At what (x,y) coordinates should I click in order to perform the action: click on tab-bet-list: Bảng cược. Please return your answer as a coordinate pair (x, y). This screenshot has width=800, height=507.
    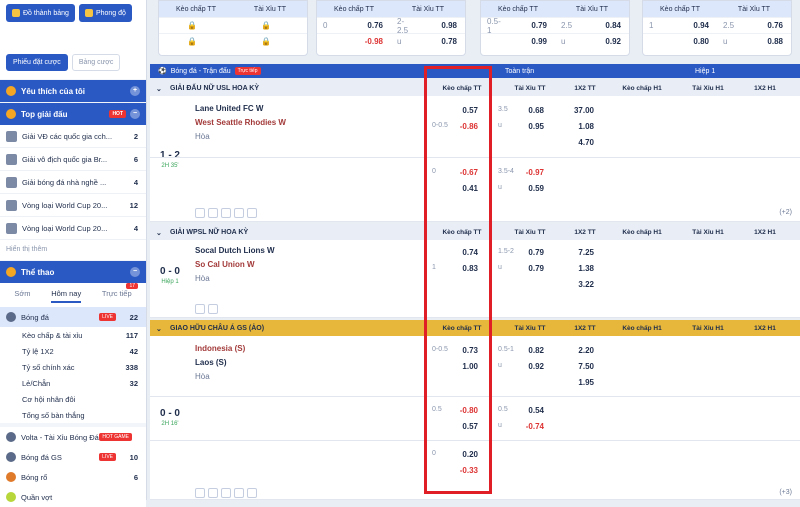
    Looking at the image, I should click on (96, 62).